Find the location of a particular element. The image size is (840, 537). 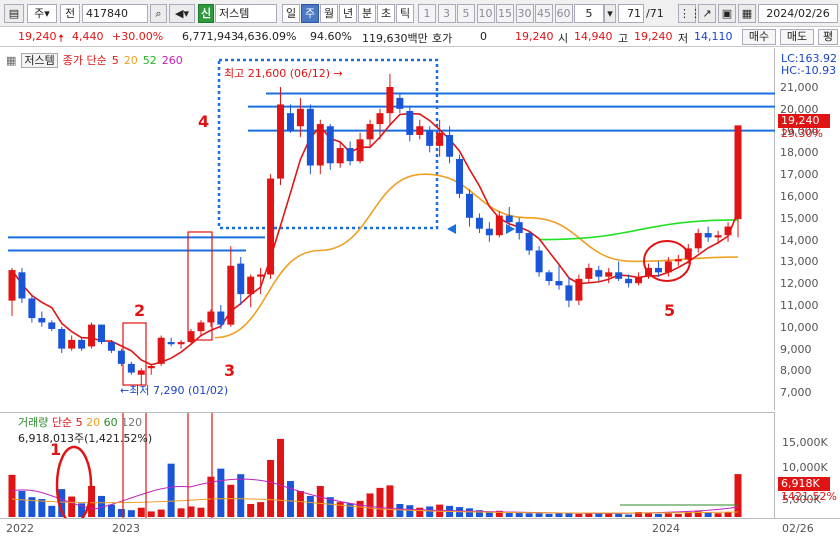

price-tick: 14,000 is located at coordinates (799, 240).